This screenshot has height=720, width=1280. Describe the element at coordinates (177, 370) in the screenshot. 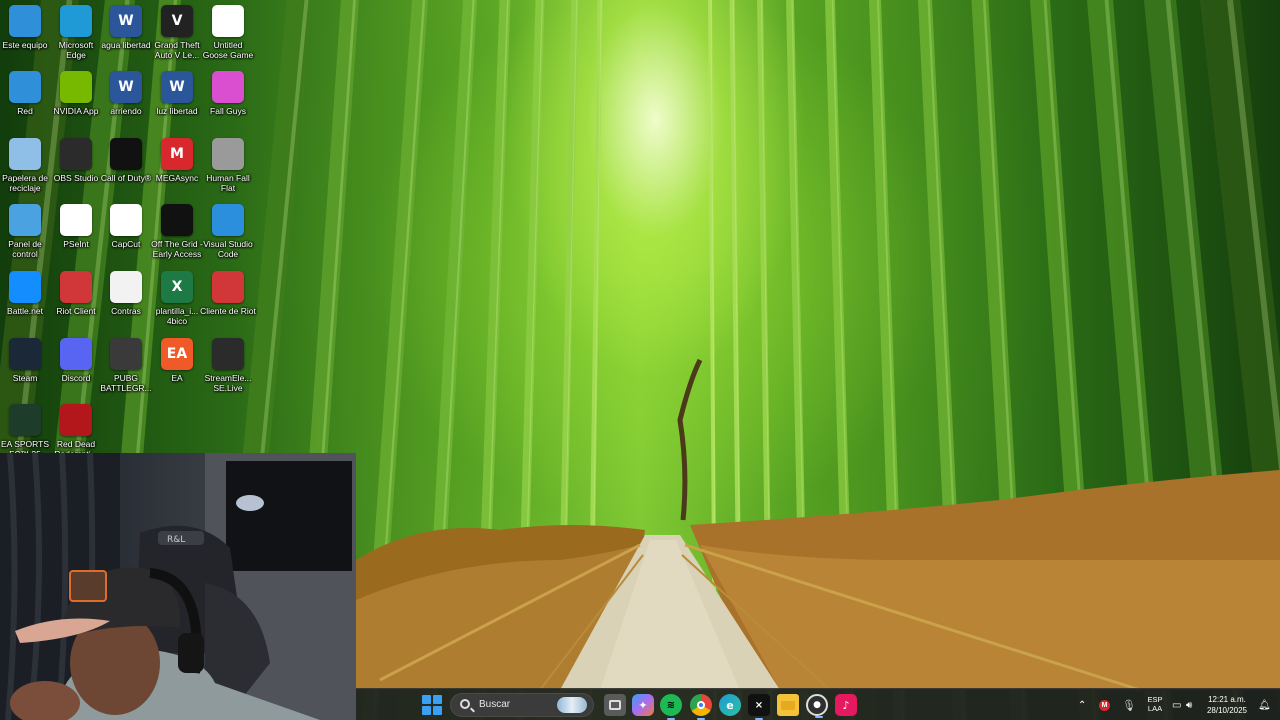

I see `desktop-icon: EA EA` at that location.